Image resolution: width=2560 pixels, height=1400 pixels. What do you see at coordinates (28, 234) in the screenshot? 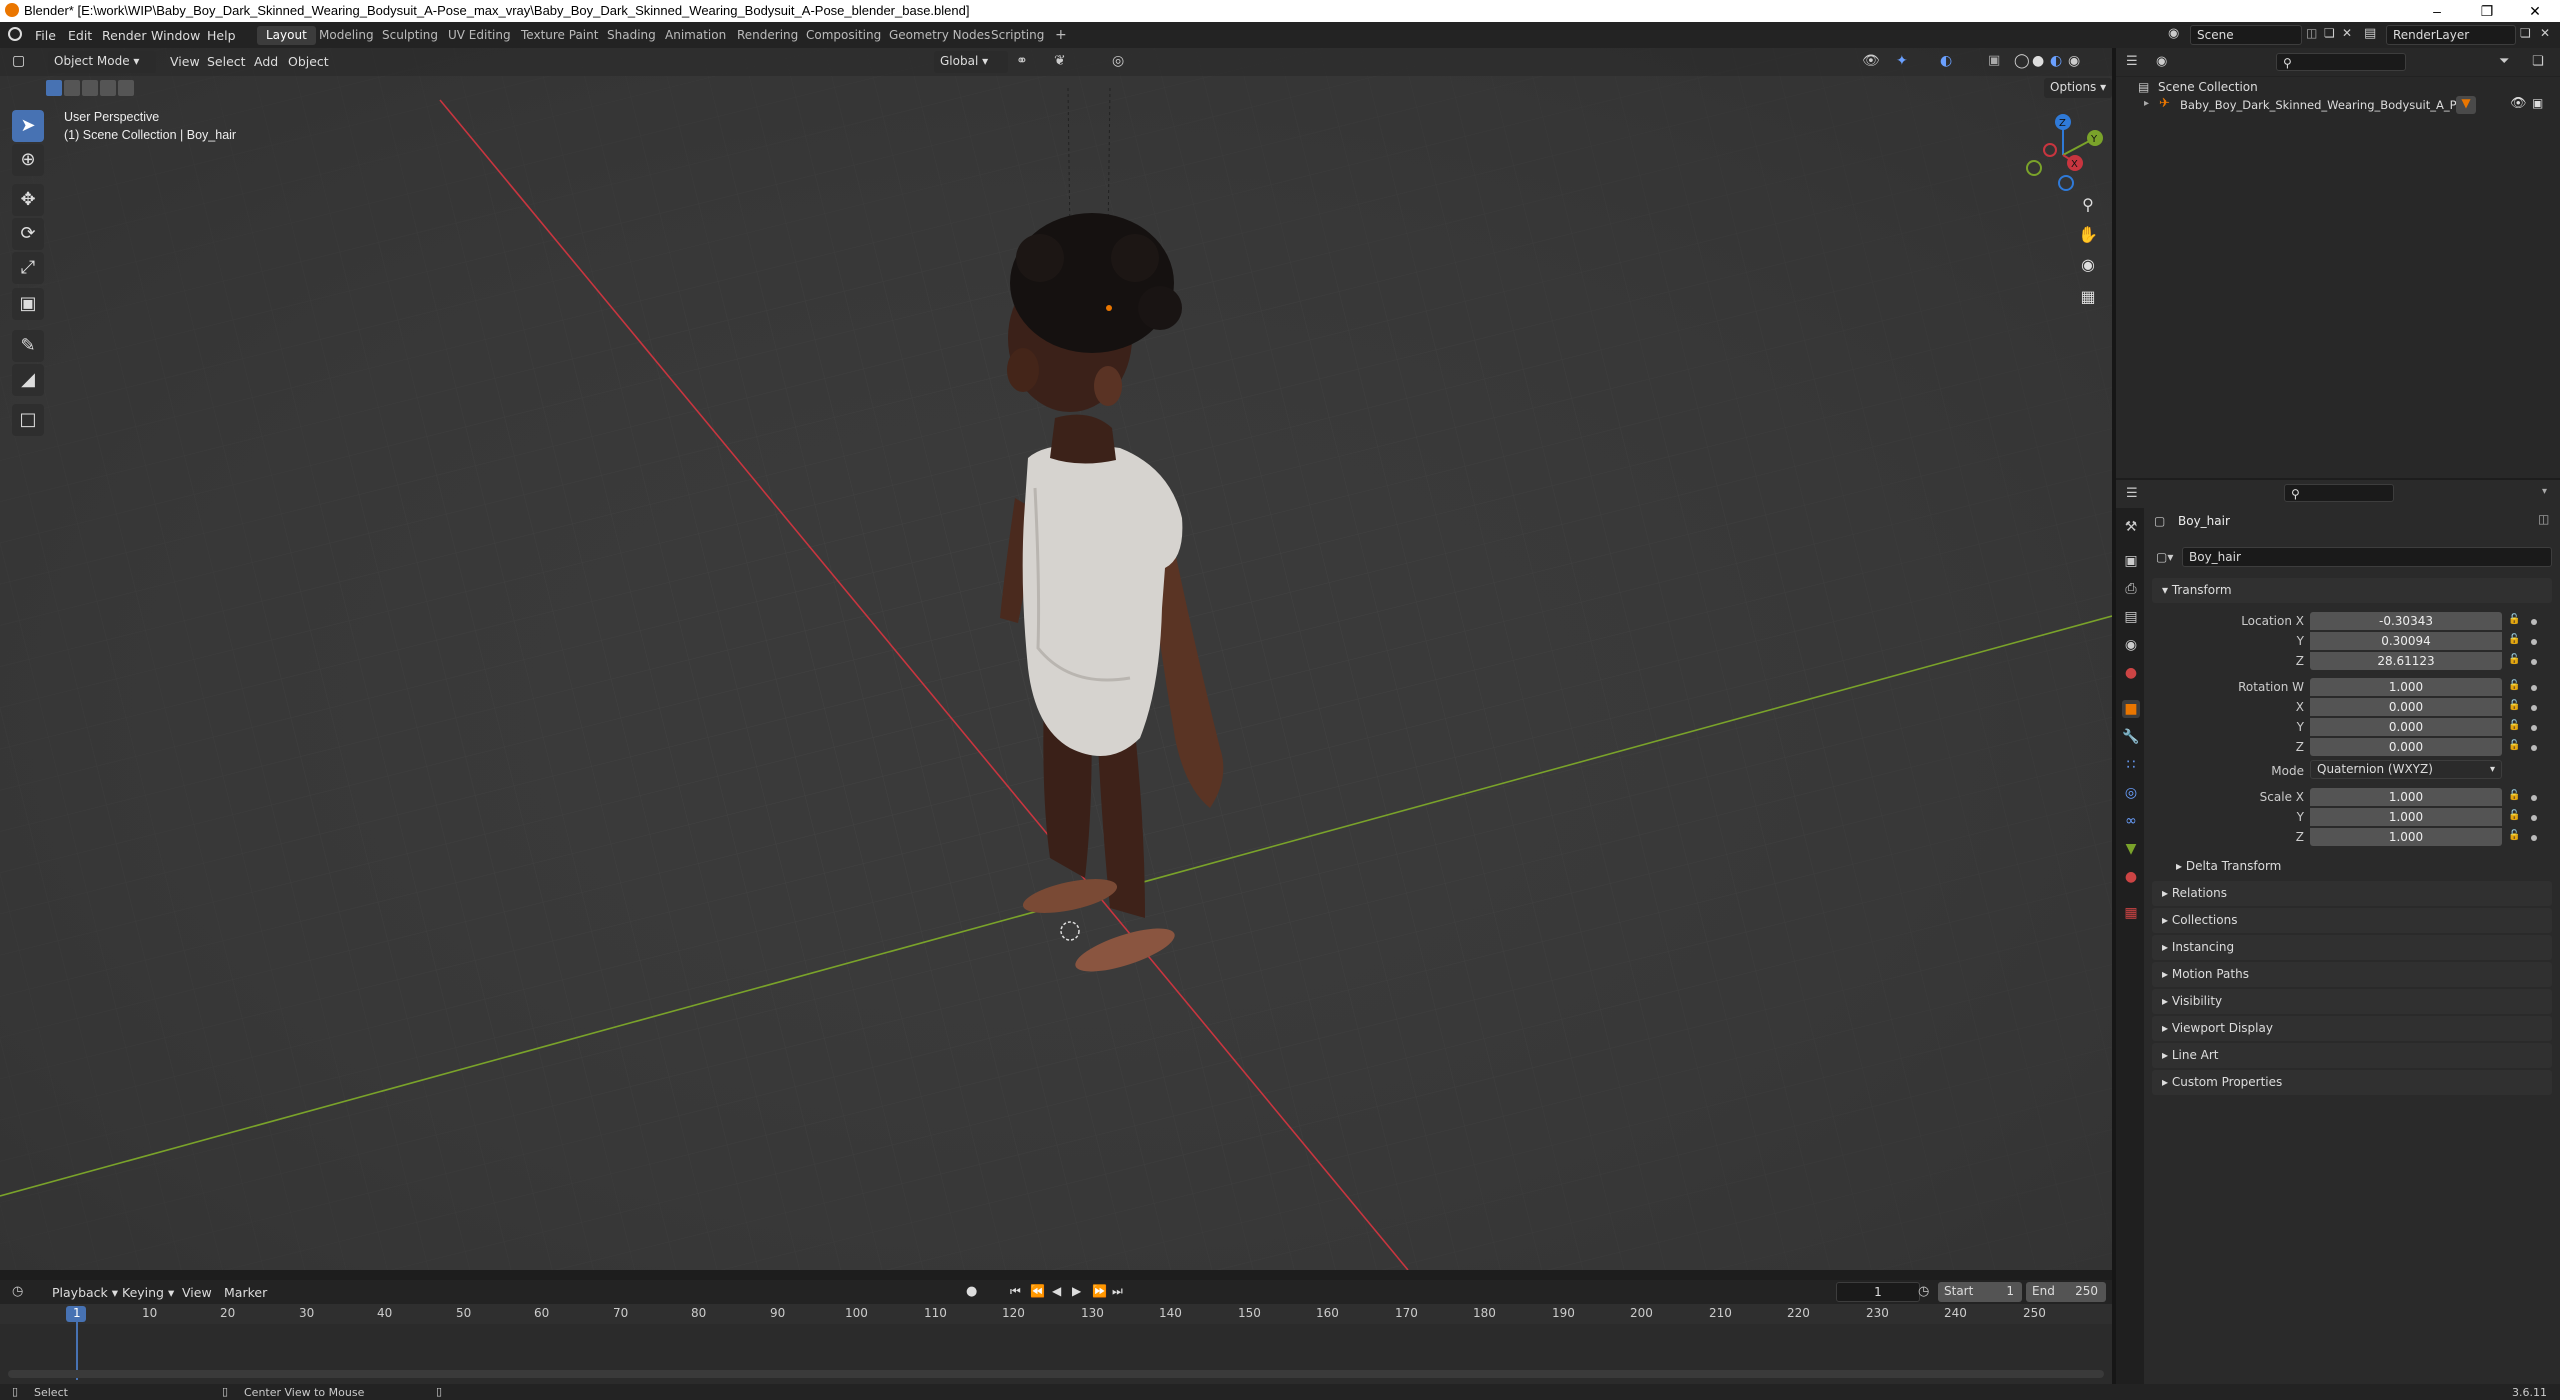
I see `rotate-tool-icon: ⟳` at bounding box center [28, 234].